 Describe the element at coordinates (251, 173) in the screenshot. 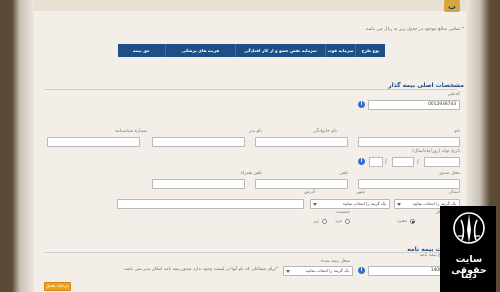

I see `mobile-label: تلفن همراه` at that location.